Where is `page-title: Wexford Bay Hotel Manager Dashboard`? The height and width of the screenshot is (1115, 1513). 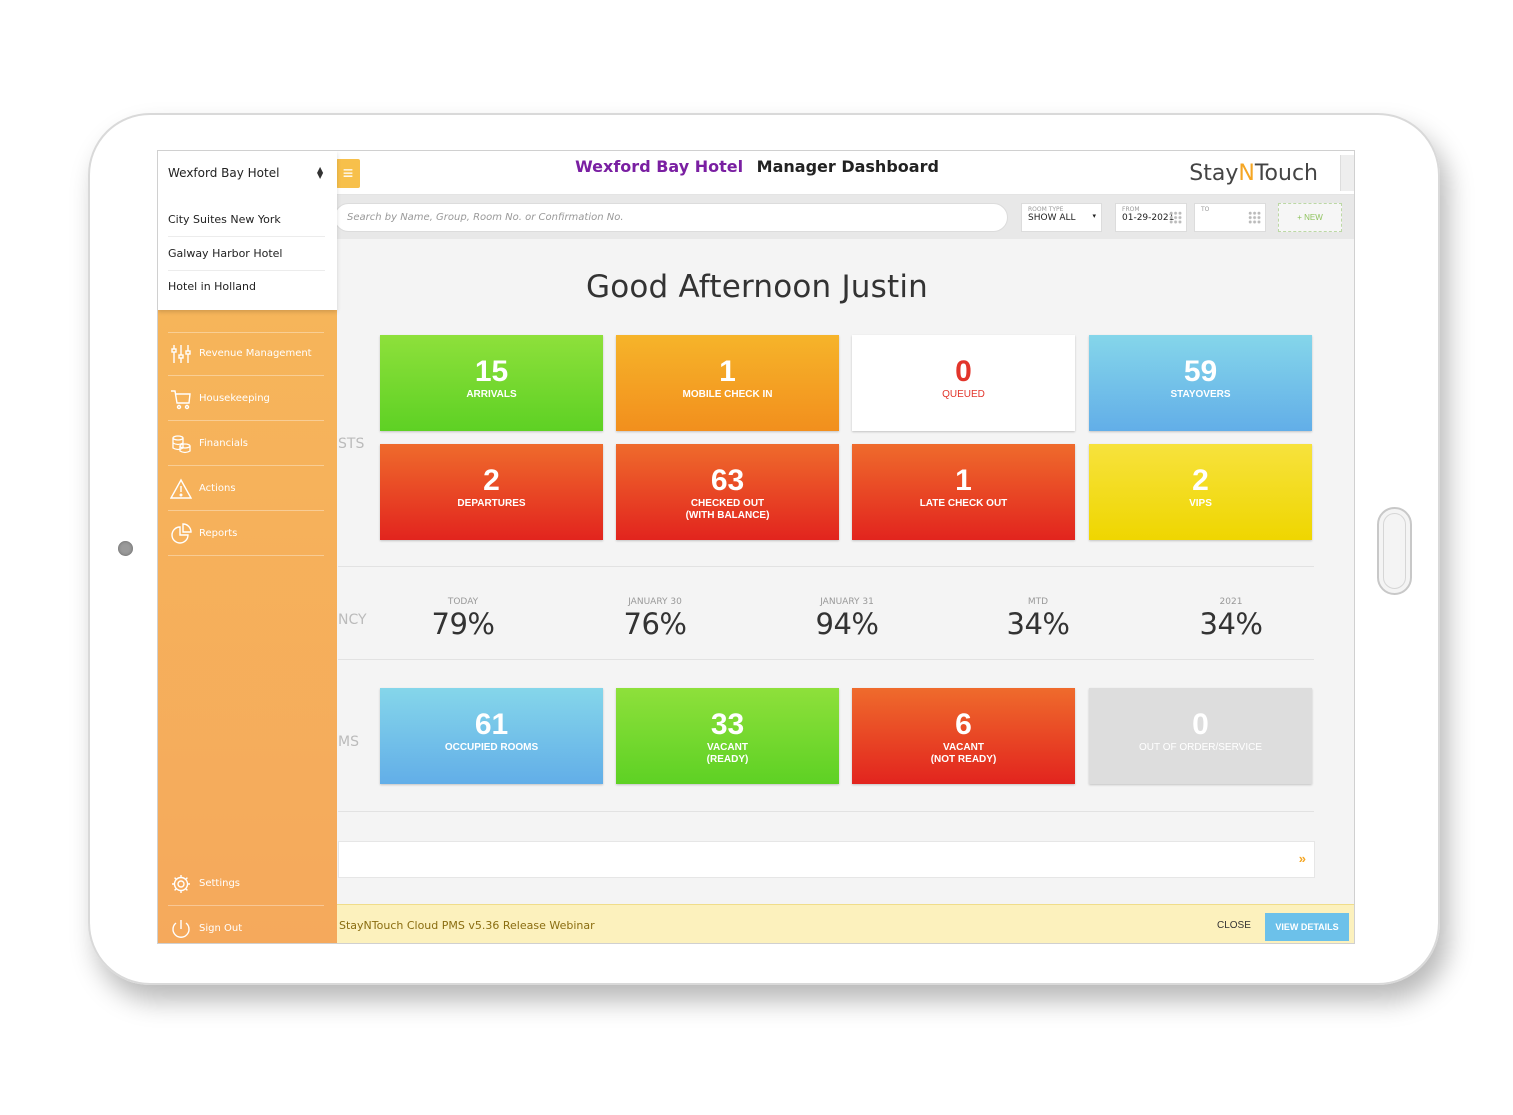
page-title: Wexford Bay Hotel Manager Dashboard is located at coordinates (756, 166).